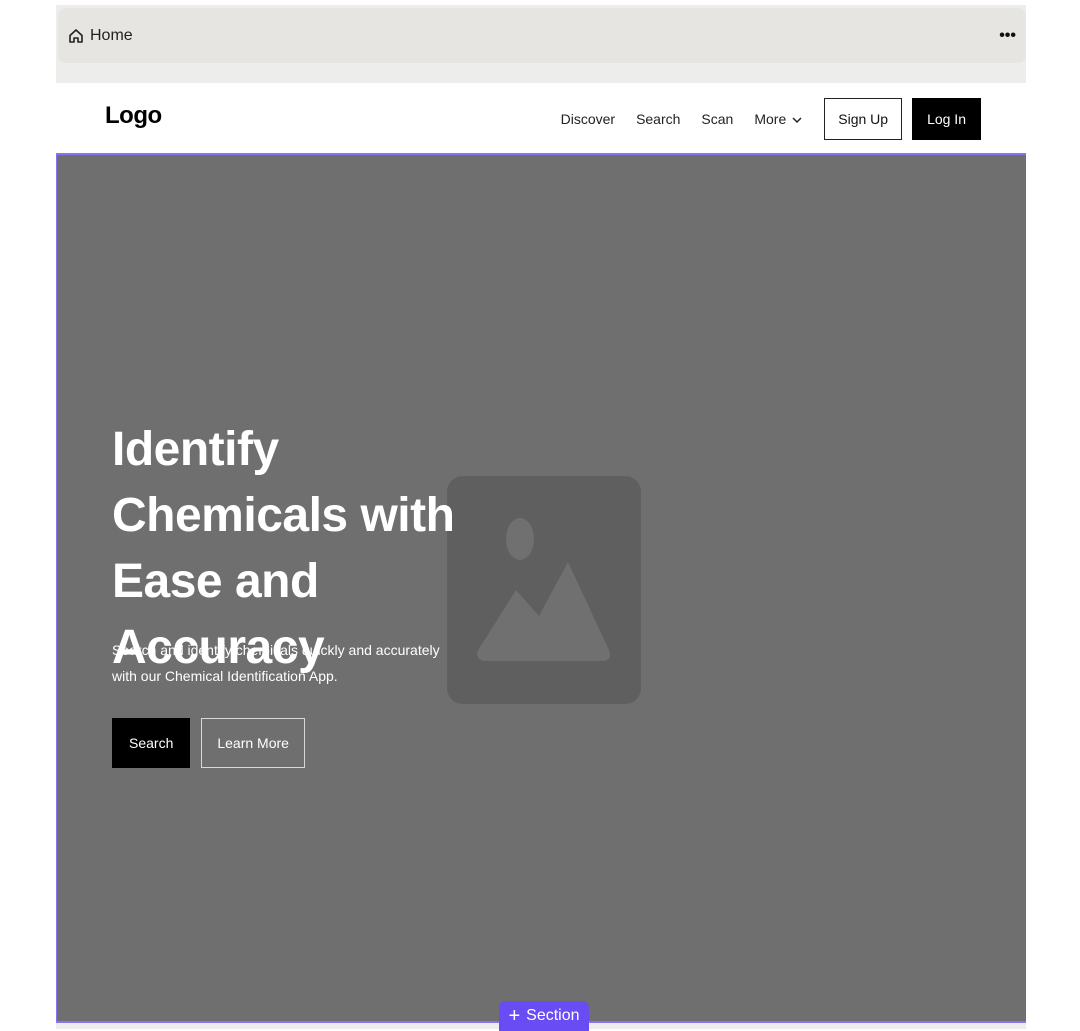  What do you see at coordinates (133, 116) in the screenshot?
I see `site-logo: Logo` at bounding box center [133, 116].